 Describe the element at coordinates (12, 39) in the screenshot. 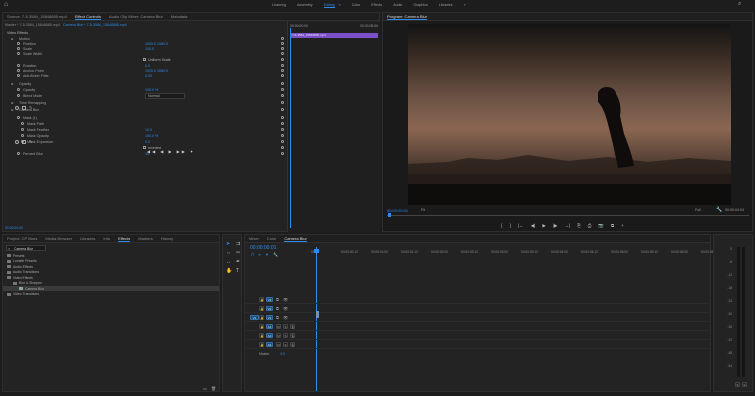

I see `fx-badge-icon: fx` at that location.